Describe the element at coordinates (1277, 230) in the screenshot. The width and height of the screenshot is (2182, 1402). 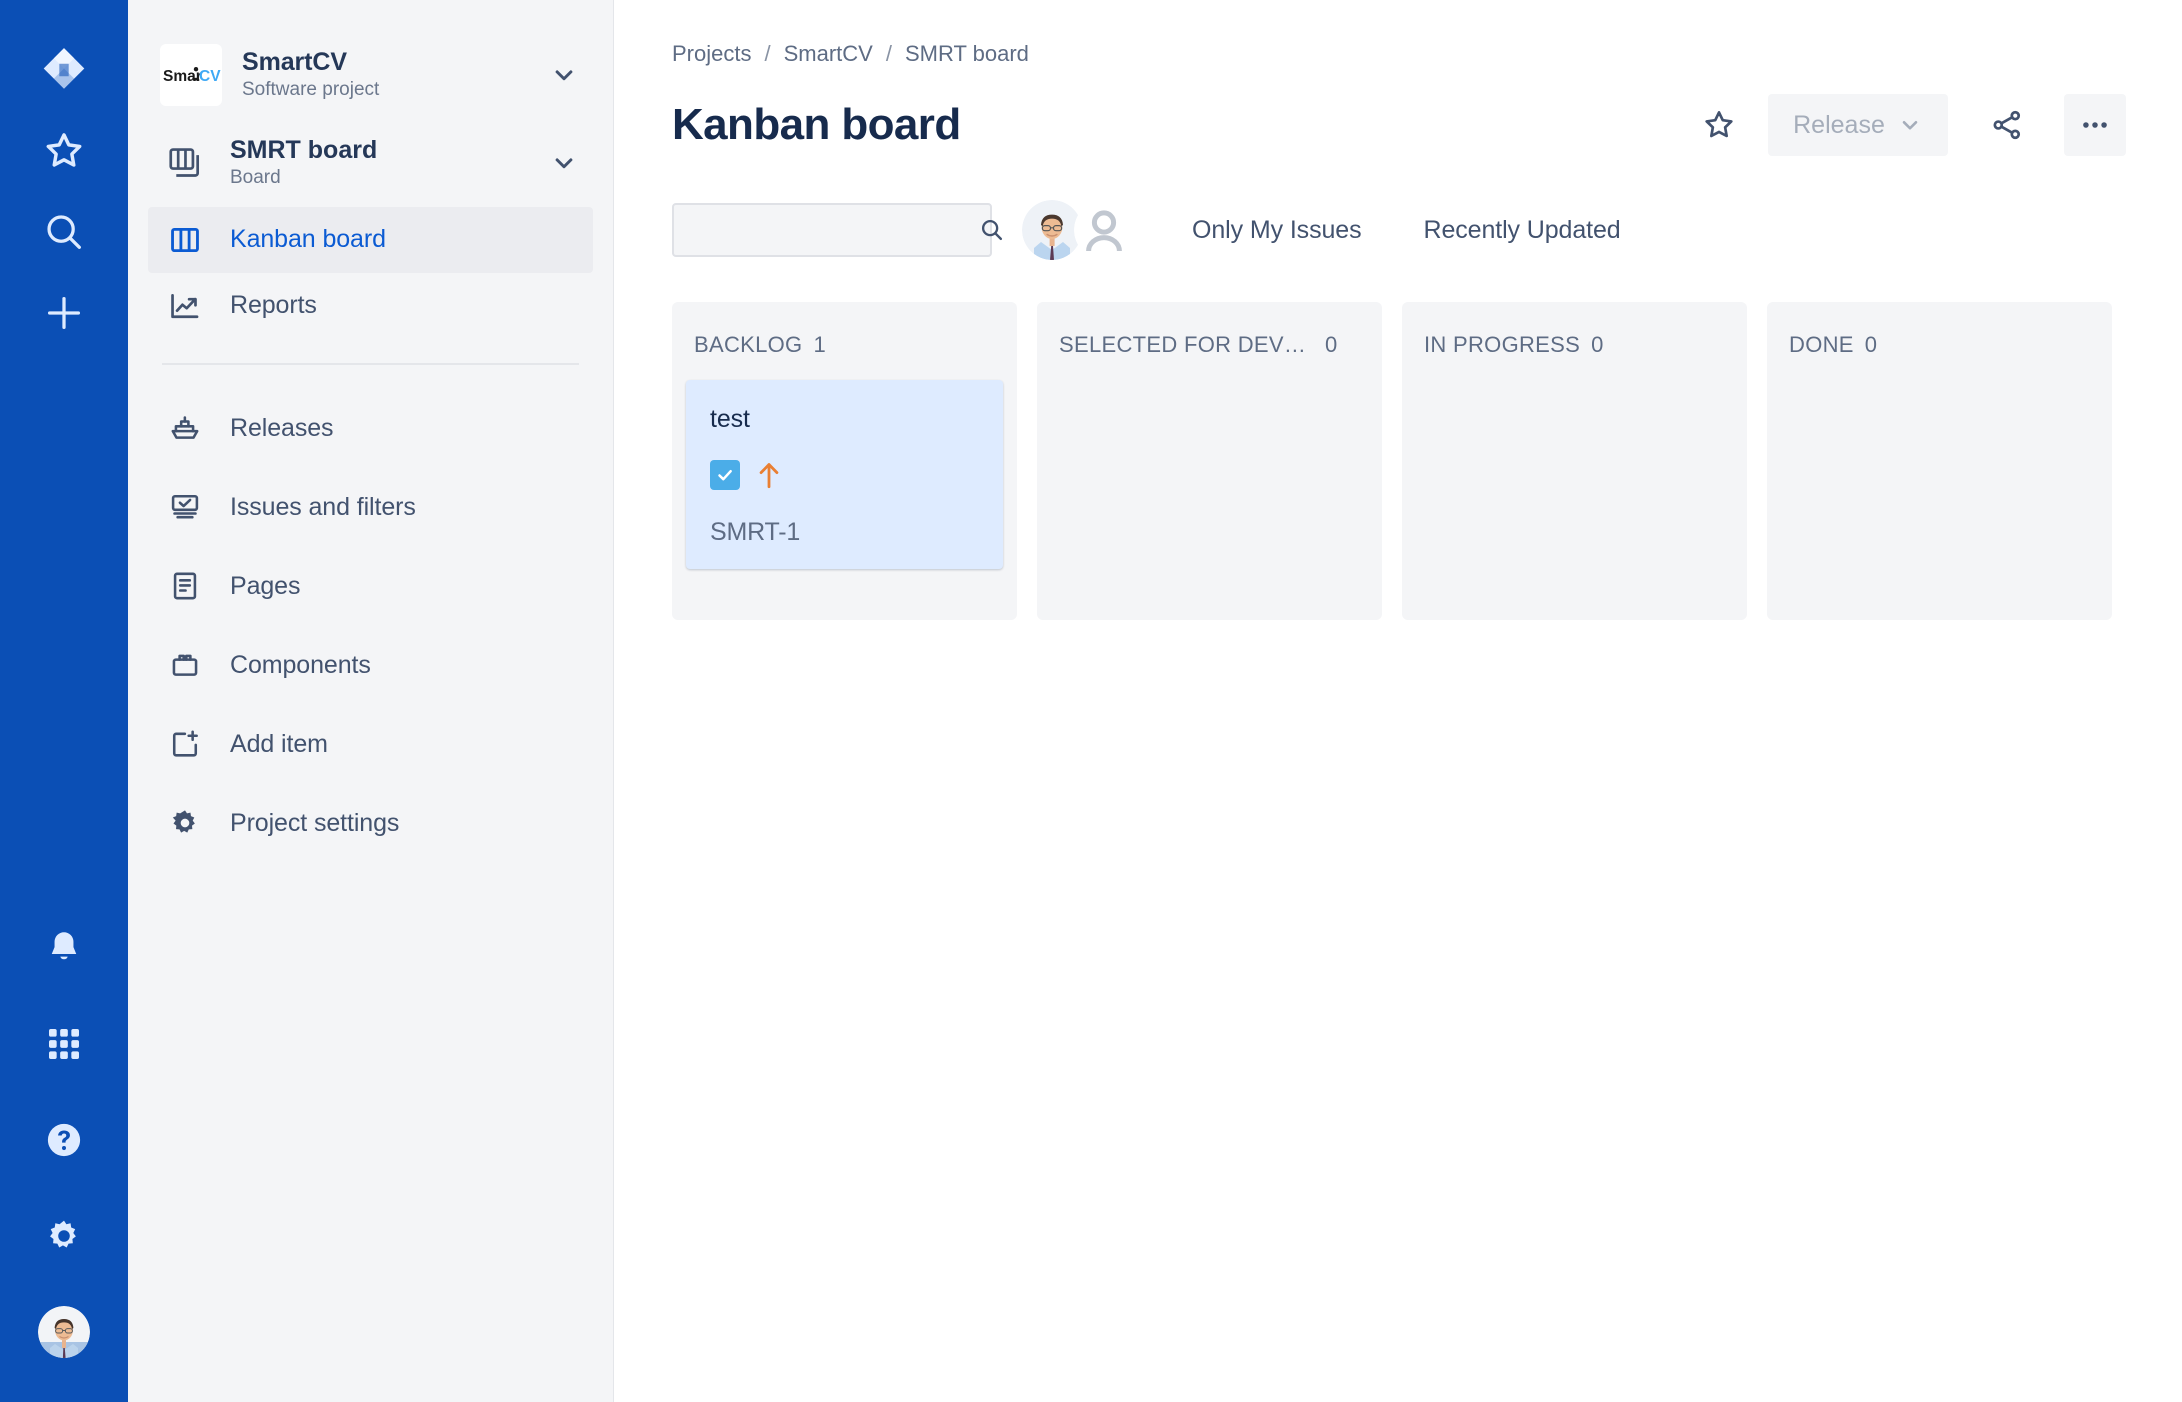
I see `filter-only-my-issues: Only My Issues` at that location.